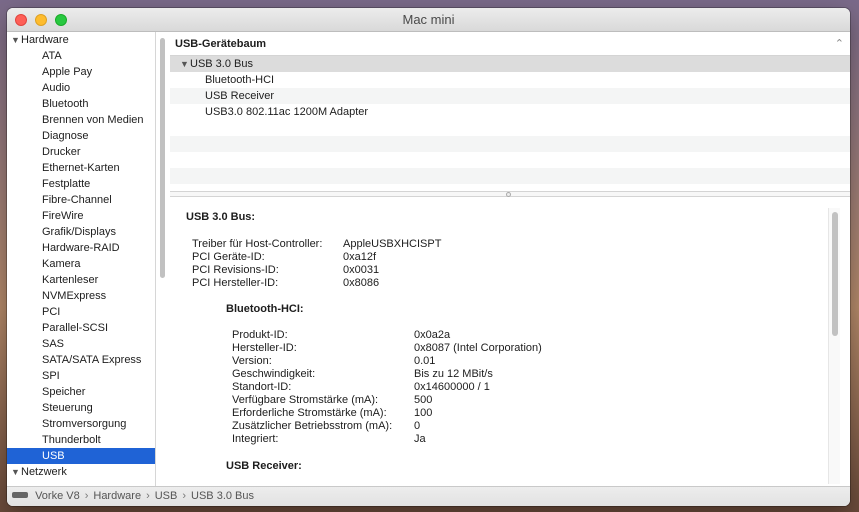 The width and height of the screenshot is (859, 512). Describe the element at coordinates (81, 152) in the screenshot. I see `sidebar-item-drucker: Drucker` at that location.